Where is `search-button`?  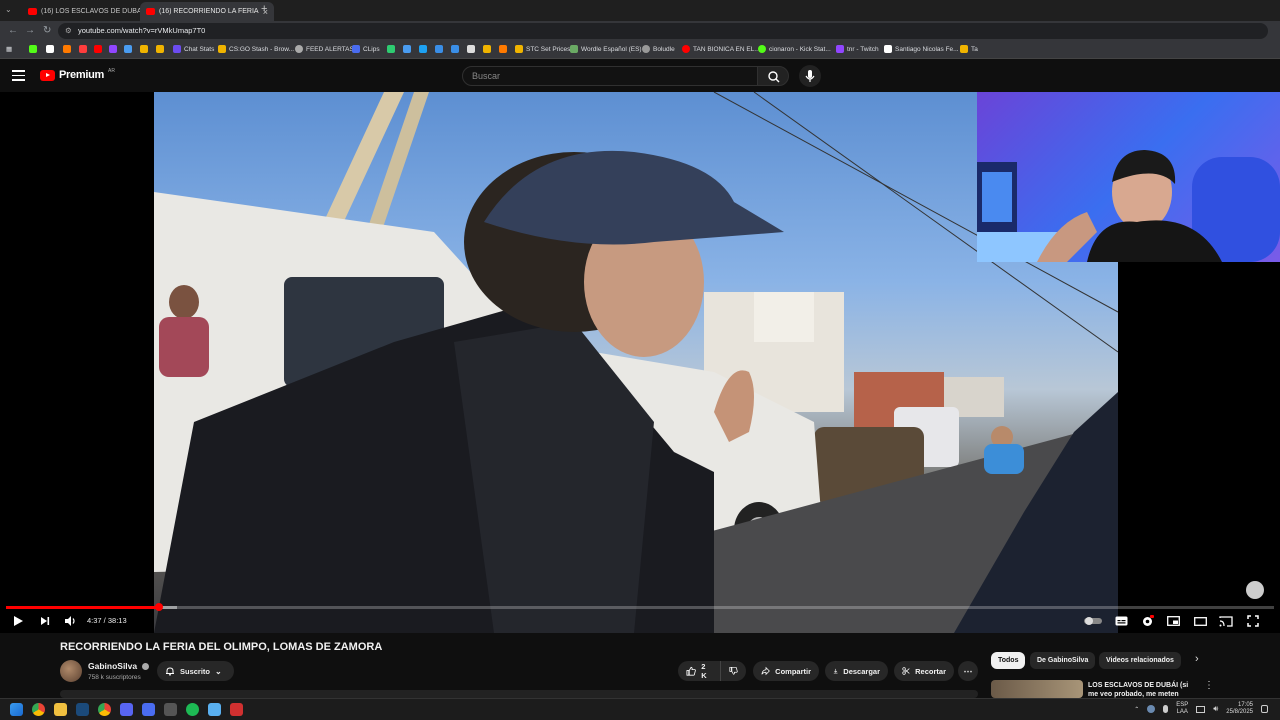 search-button is located at coordinates (773, 76).